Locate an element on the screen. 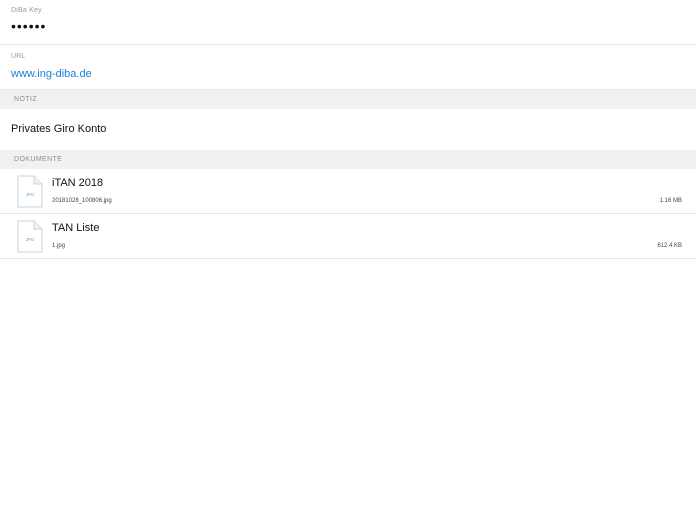  section-header-notiz-label: NOTIZ is located at coordinates (25, 99).